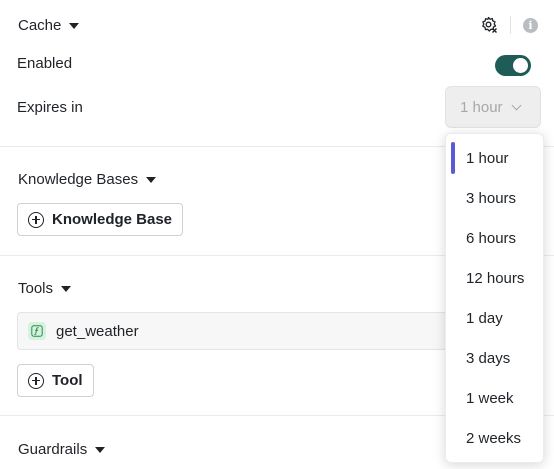 This screenshot has width=554, height=469. I want to click on add-tool-button: Tool, so click(55, 380).